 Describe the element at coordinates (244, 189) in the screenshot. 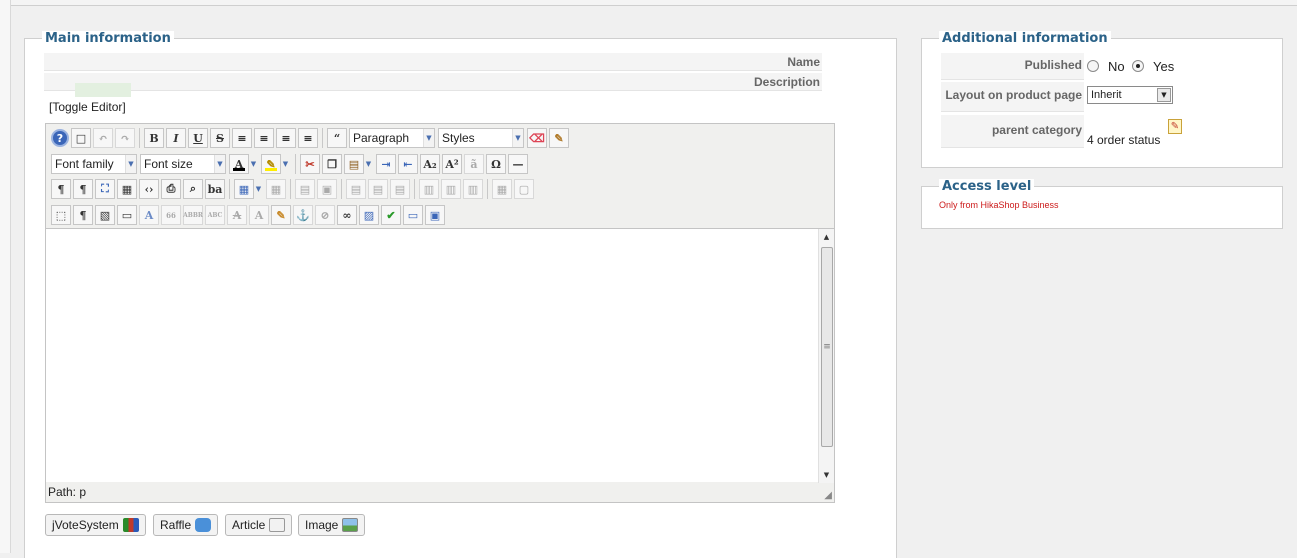

I see `insert-table-icon: ▦` at that location.